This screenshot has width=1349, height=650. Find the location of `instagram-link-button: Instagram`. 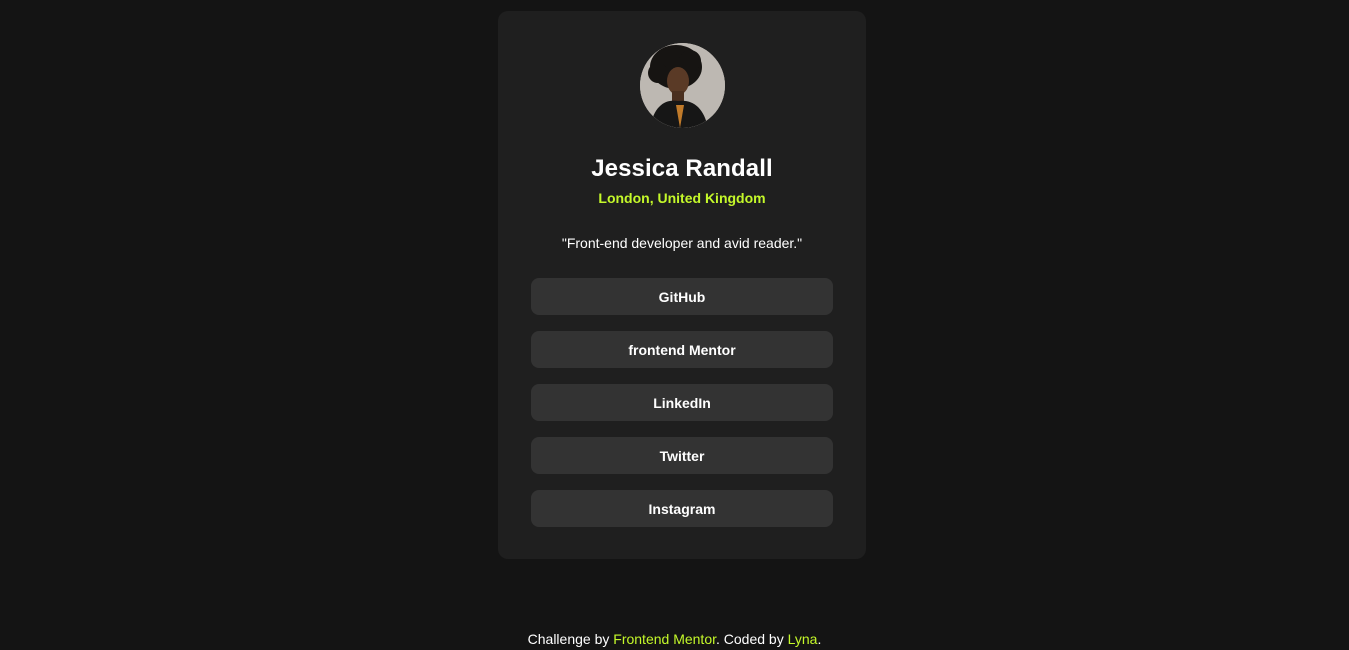

instagram-link-button: Instagram is located at coordinates (682, 508).